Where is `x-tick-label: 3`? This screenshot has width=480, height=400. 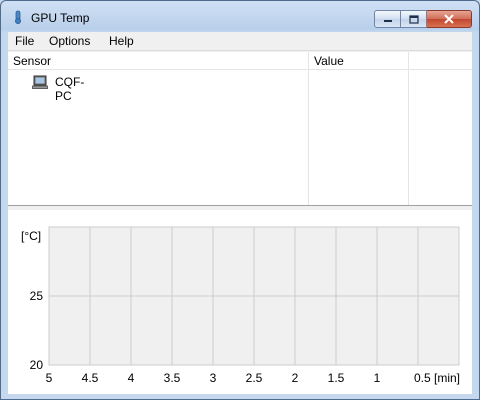 x-tick-label: 3 is located at coordinates (213, 378).